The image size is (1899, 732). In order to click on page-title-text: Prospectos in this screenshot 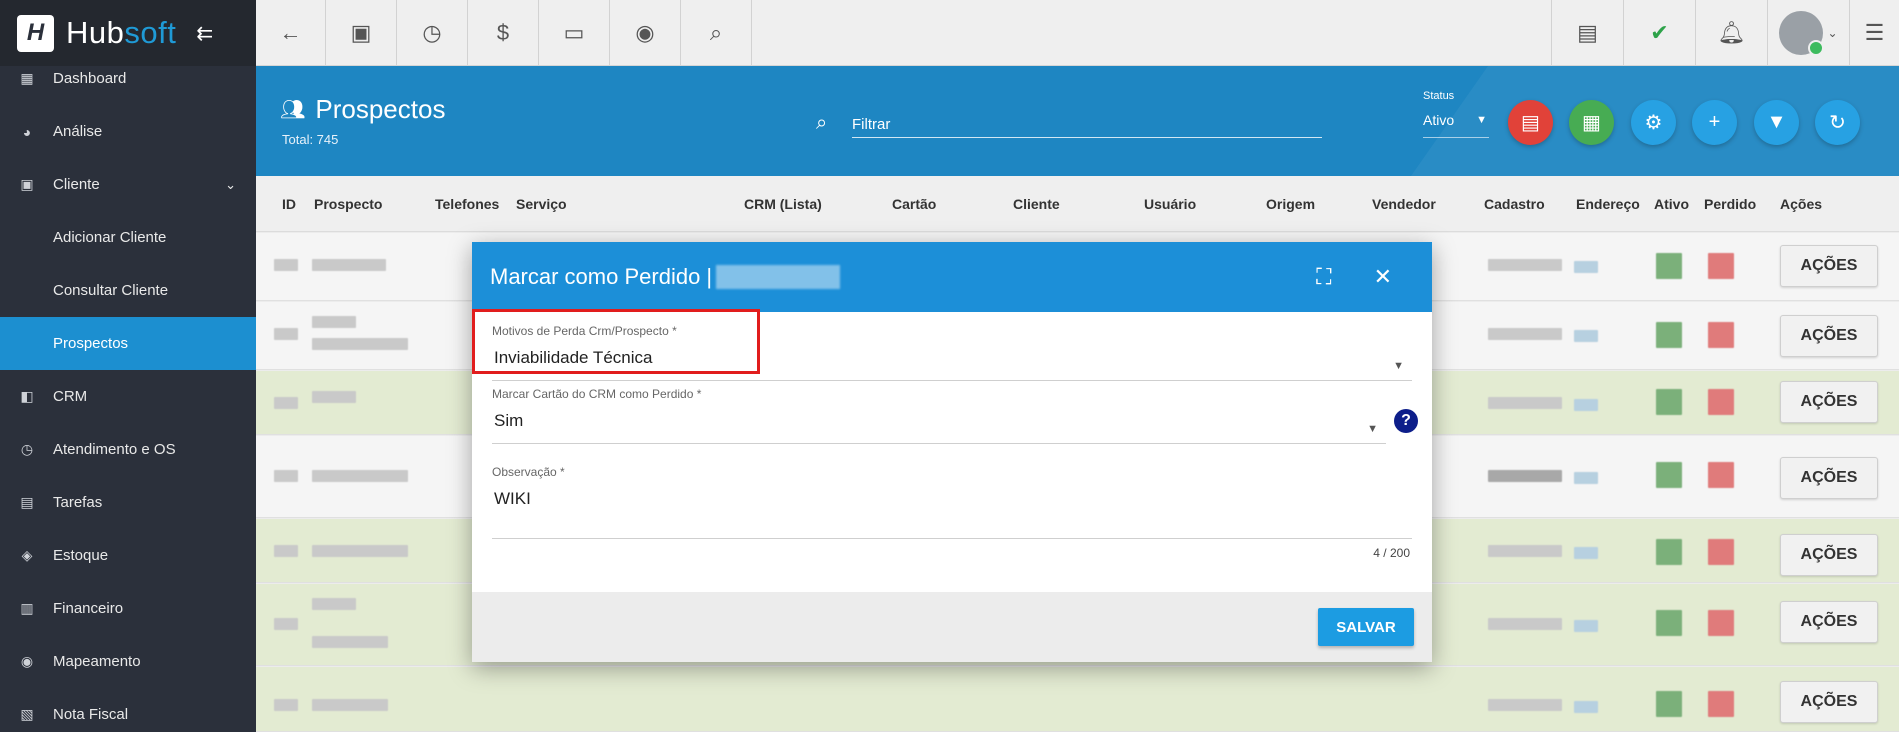, I will do `click(380, 109)`.